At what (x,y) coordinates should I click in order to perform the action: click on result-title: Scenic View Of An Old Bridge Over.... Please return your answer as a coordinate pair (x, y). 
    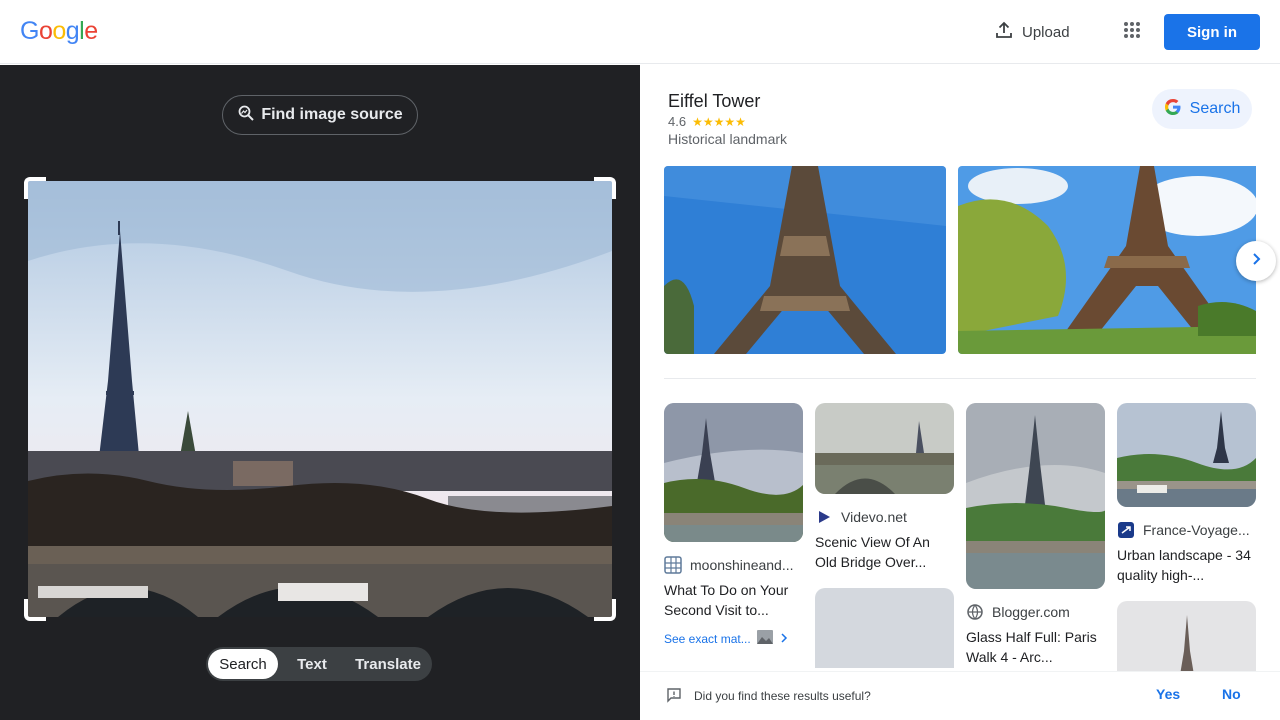
    Looking at the image, I should click on (884, 552).